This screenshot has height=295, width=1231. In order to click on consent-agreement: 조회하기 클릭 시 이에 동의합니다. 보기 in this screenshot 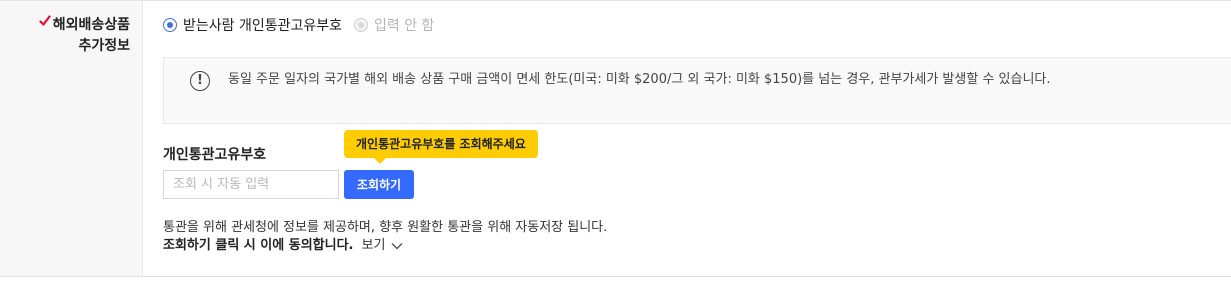, I will do `click(283, 246)`.